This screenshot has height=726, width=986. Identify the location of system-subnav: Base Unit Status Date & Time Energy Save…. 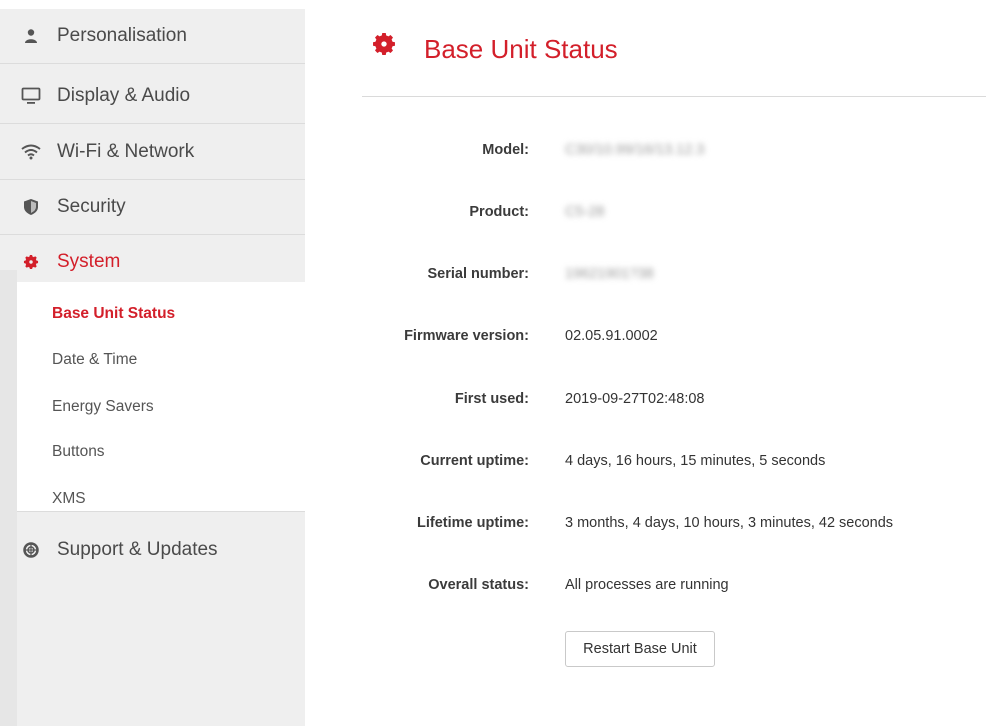
(161, 397).